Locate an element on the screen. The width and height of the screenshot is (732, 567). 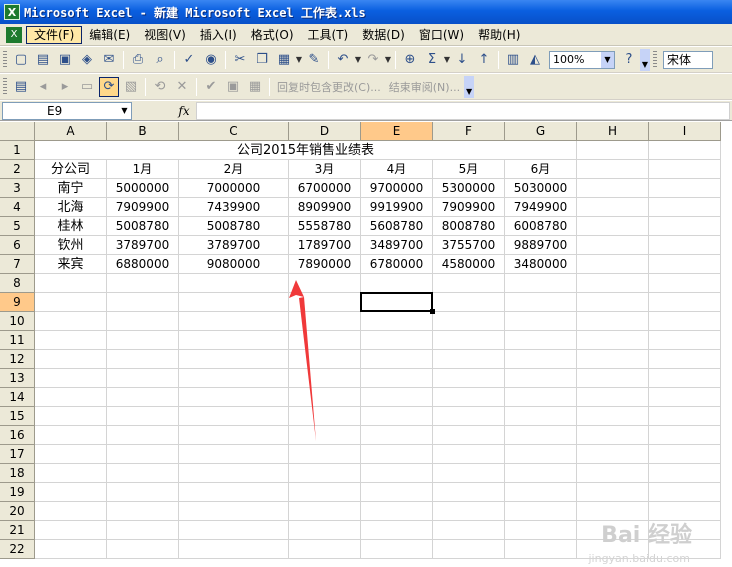
email-icon: ✉ is located at coordinates (109, 60).